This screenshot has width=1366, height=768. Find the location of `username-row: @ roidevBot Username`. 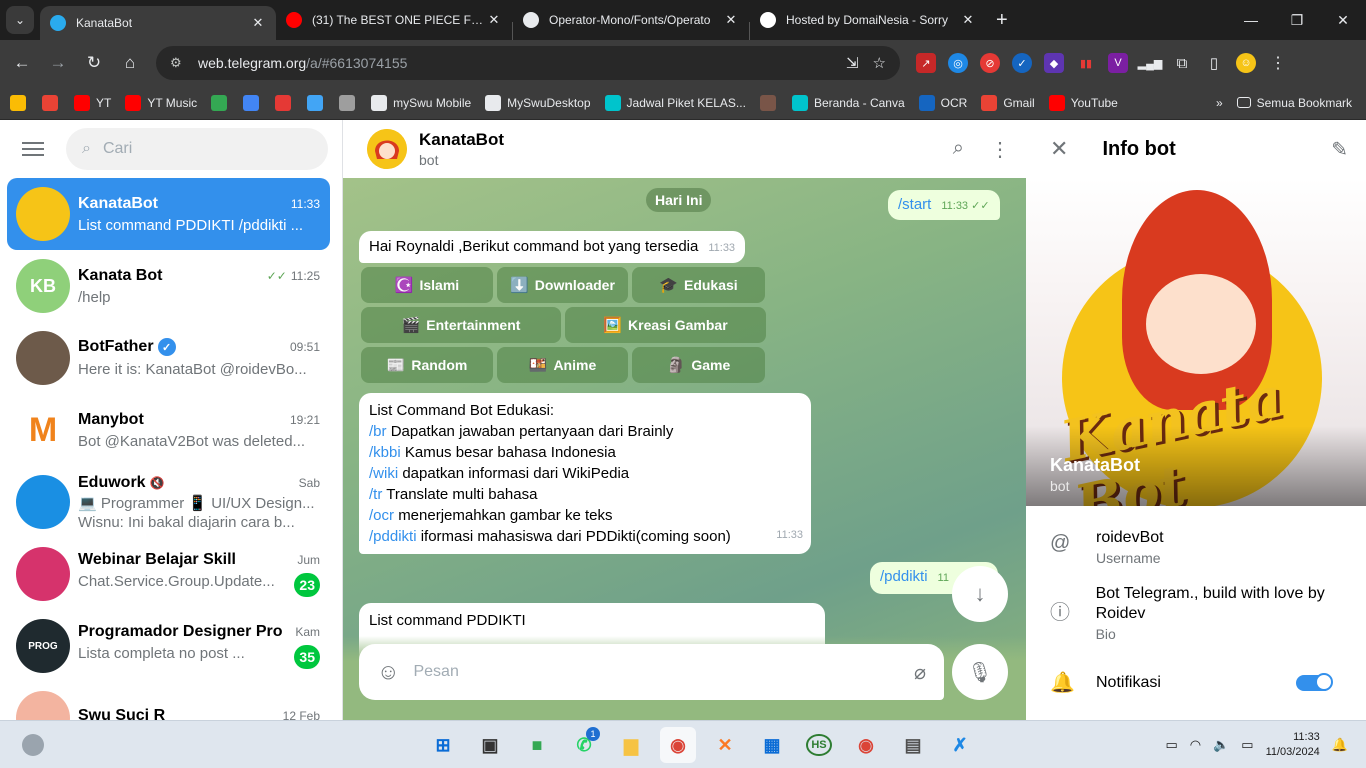

username-row: @ roidevBot Username is located at coordinates (1196, 547).